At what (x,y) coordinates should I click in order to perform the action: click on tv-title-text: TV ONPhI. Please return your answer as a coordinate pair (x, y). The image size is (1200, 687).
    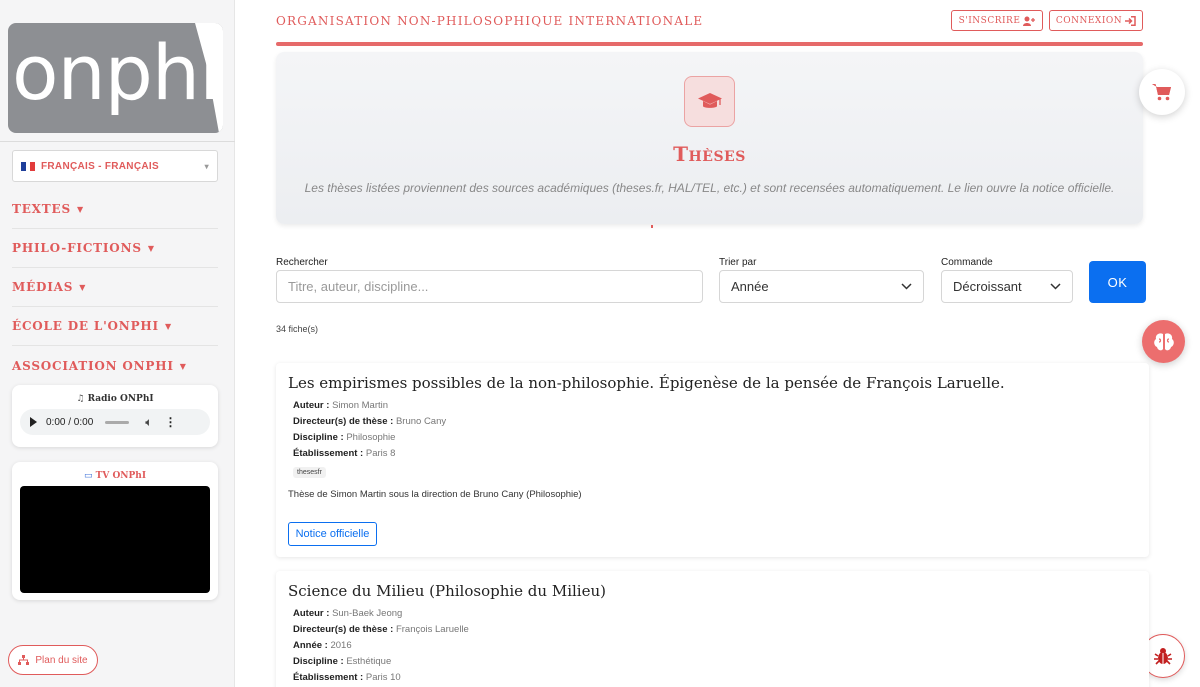
    Looking at the image, I should click on (121, 476).